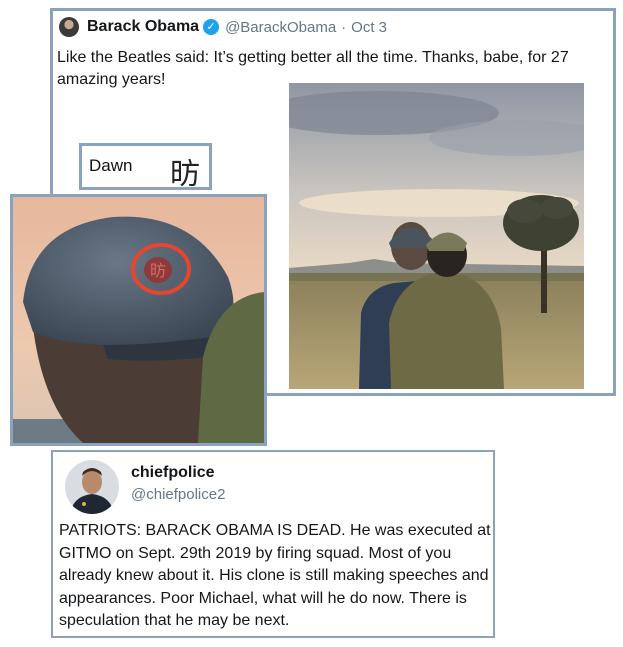 The width and height of the screenshot is (623, 647). I want to click on label-character: 昉, so click(185, 174).